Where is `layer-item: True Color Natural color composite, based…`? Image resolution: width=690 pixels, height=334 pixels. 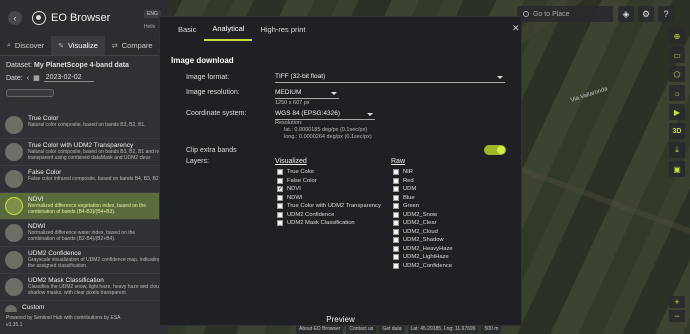
layer-item: True Color Natural color composite, based… is located at coordinates (84, 125).